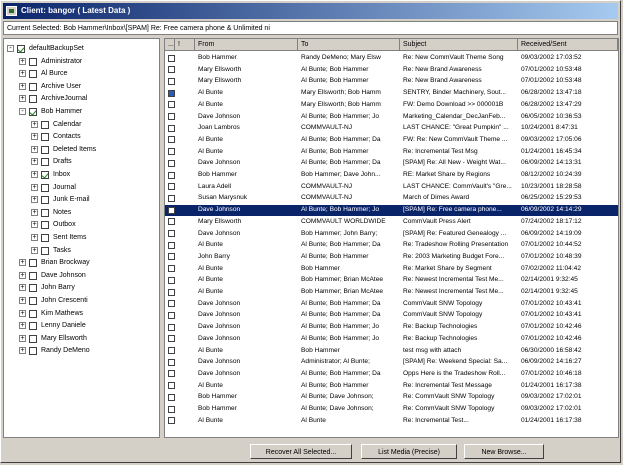 The width and height of the screenshot is (623, 465). Describe the element at coordinates (568, 45) in the screenshot. I see `column-header: Received/Sent` at that location.